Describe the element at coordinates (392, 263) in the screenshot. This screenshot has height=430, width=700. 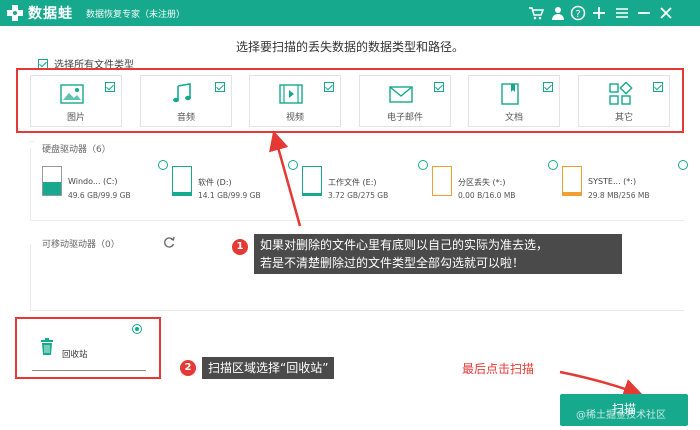
I see `callout-line: 若是不清楚删除过的文件类型全部勾选就可以啦！` at that location.